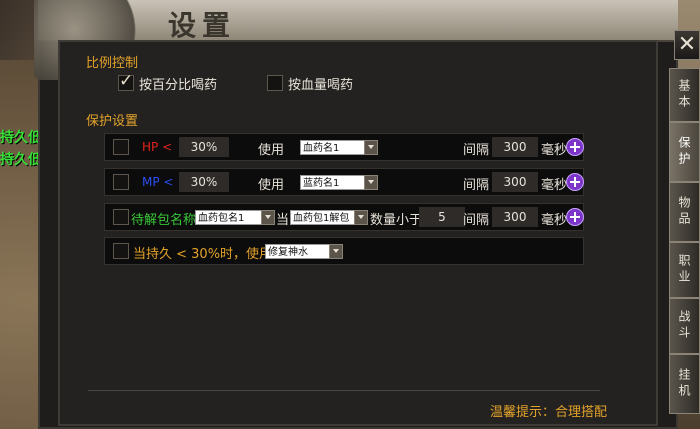 This screenshot has width=700, height=429. I want to click on target-item-select: 血药包1解包, so click(323, 217).